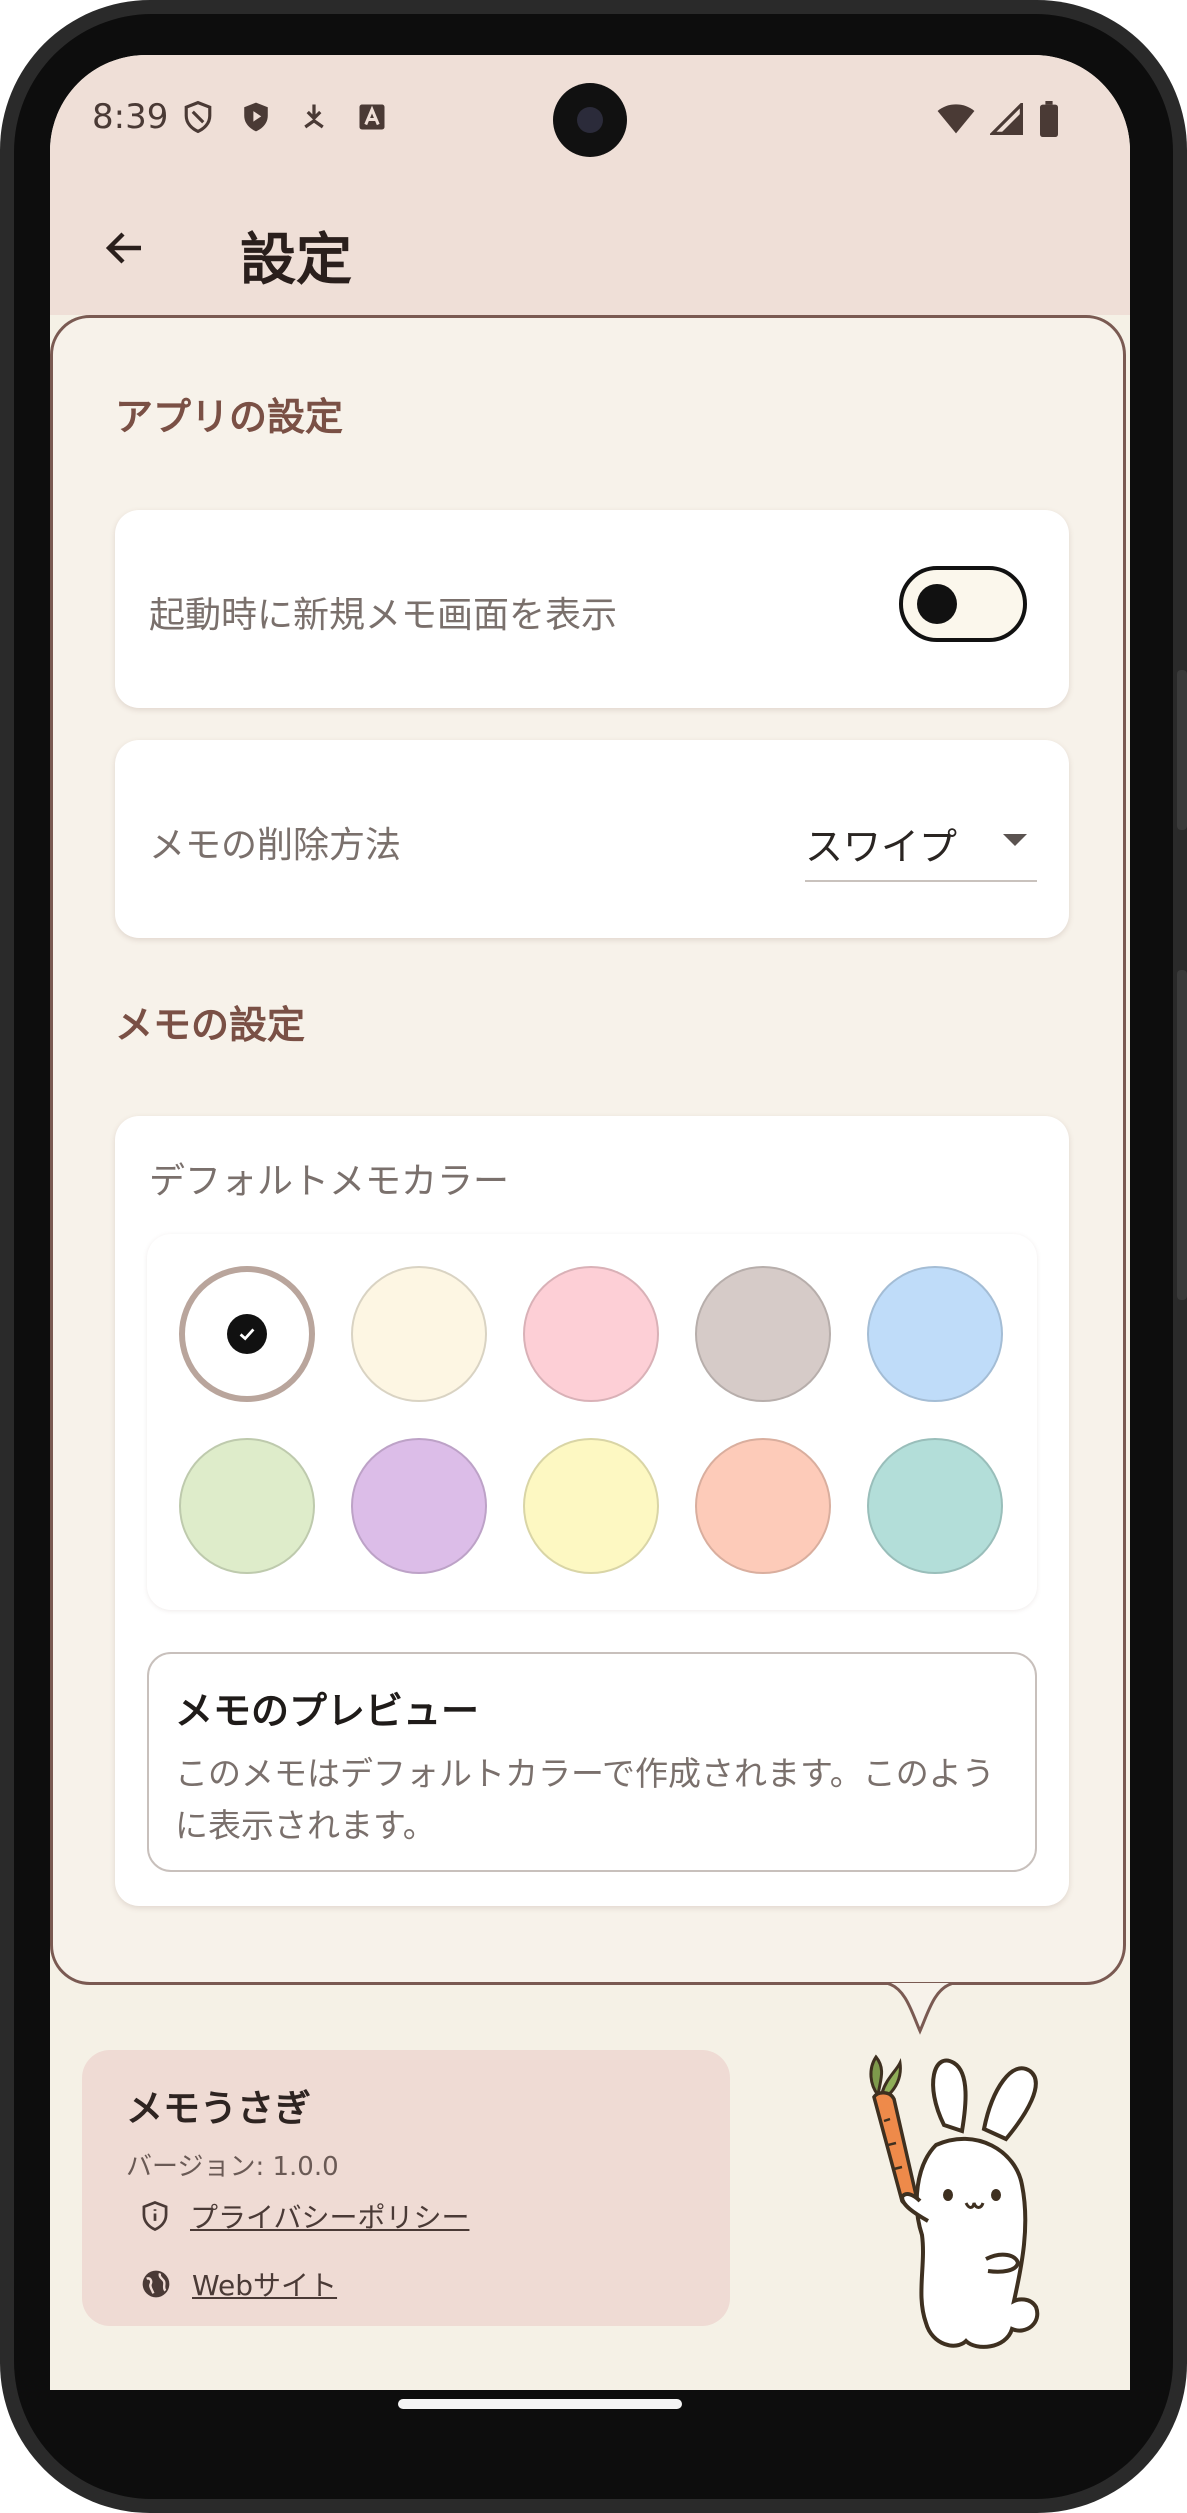  I want to click on volume-button, so click(1182, 750).